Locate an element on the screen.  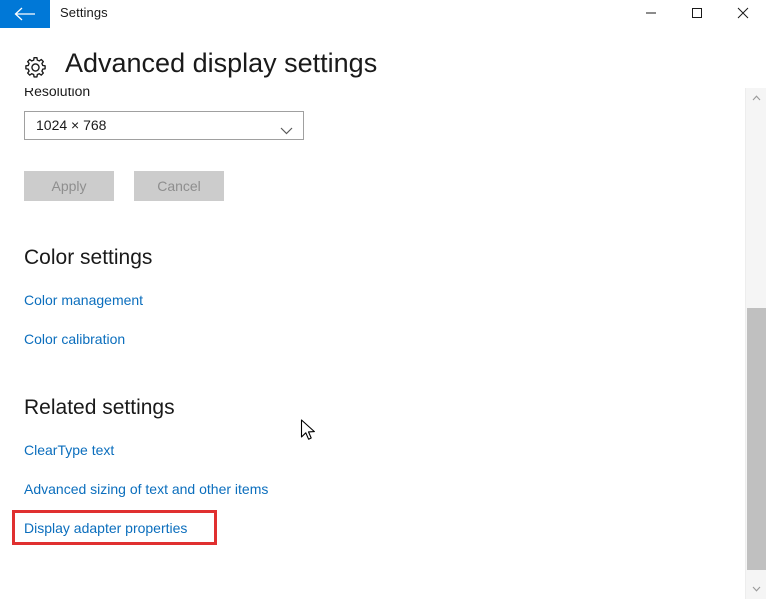
gear-icon is located at coordinates (35, 70).